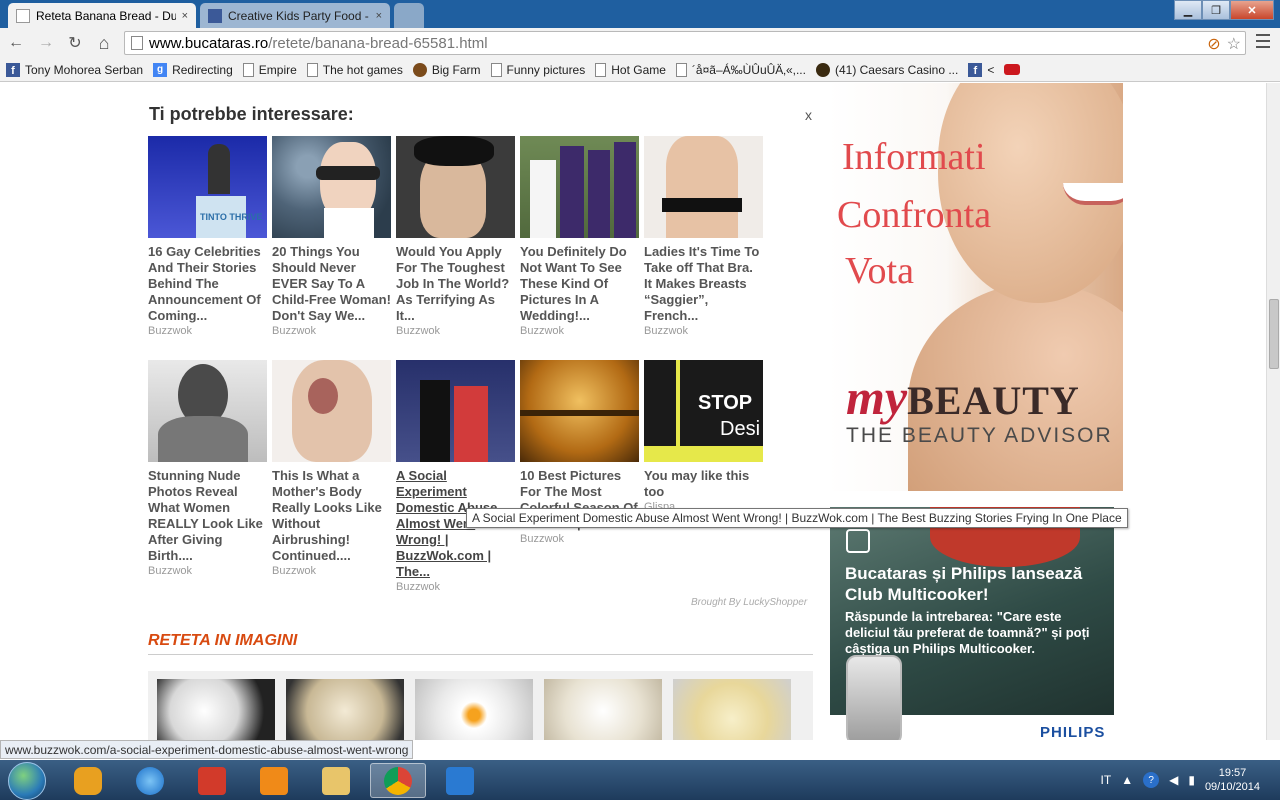  Describe the element at coordinates (212, 780) in the screenshot. I see `taskbar-app-mp3` at that location.